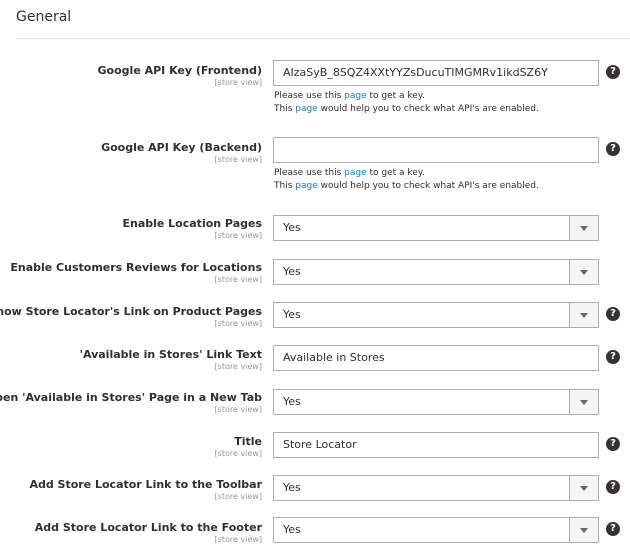  Describe the element at coordinates (436, 358) in the screenshot. I see `available-in-stores-text-input: Available in Stores` at that location.